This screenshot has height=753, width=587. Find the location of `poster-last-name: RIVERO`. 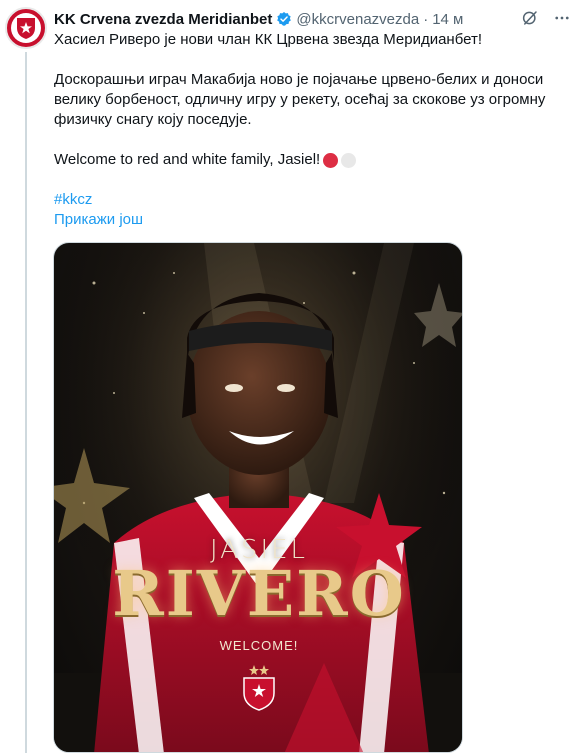

poster-last-name: RIVERO is located at coordinates (259, 593).